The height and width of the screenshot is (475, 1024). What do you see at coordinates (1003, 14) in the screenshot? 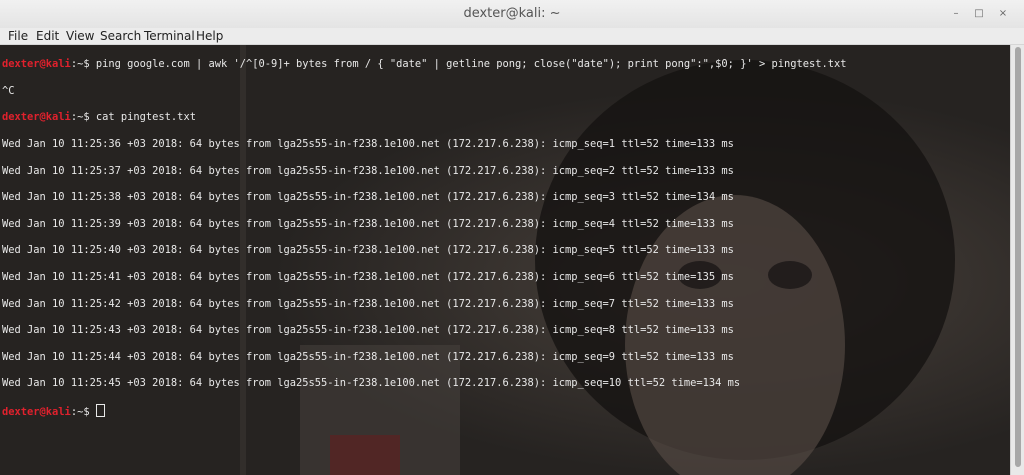
I see `close-icon: ×` at bounding box center [1003, 14].